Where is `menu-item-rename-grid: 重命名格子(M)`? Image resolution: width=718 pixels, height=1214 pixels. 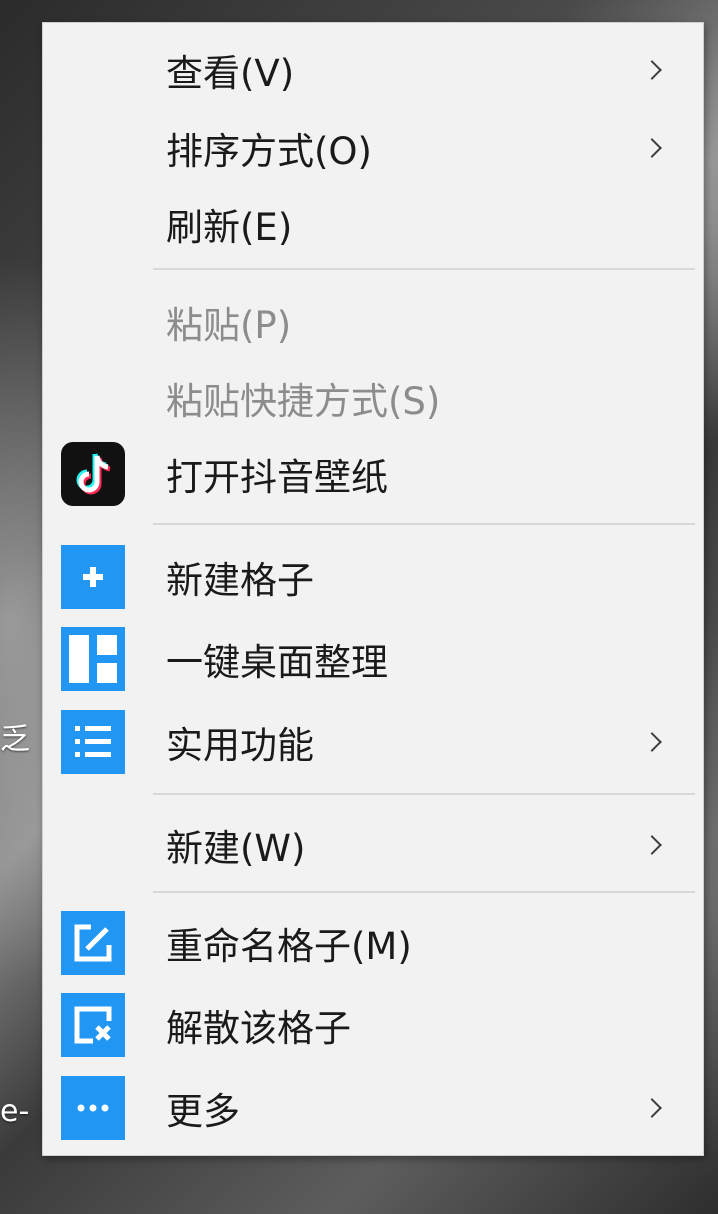
menu-item-rename-grid: 重命名格子(M) is located at coordinates (373, 943).